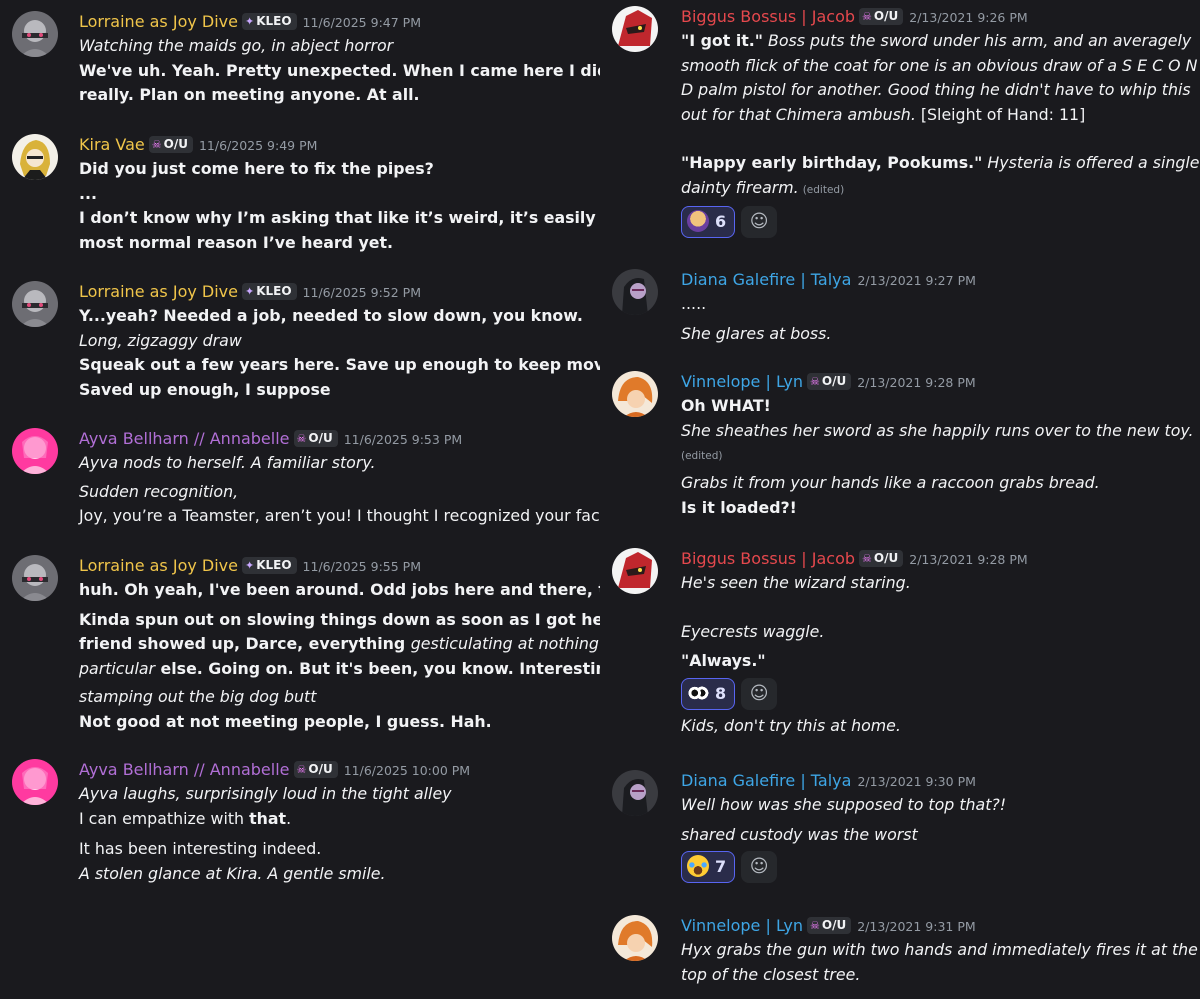 This screenshot has width=1200, height=999. I want to click on username: Kira Vae, so click(112, 144).